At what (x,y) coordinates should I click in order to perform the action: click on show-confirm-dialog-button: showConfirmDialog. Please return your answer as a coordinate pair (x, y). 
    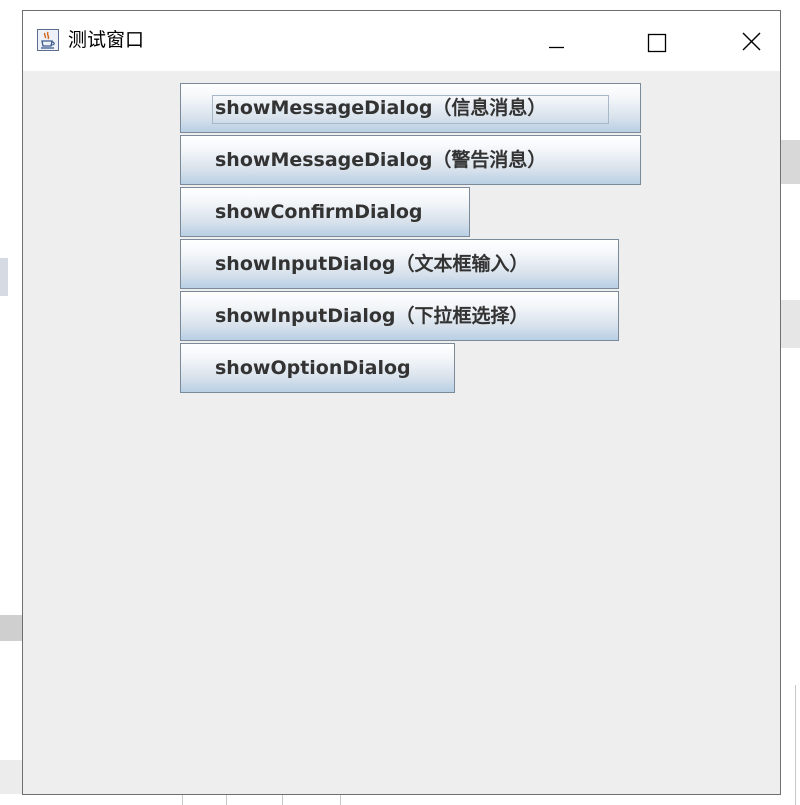
    Looking at the image, I should click on (325, 212).